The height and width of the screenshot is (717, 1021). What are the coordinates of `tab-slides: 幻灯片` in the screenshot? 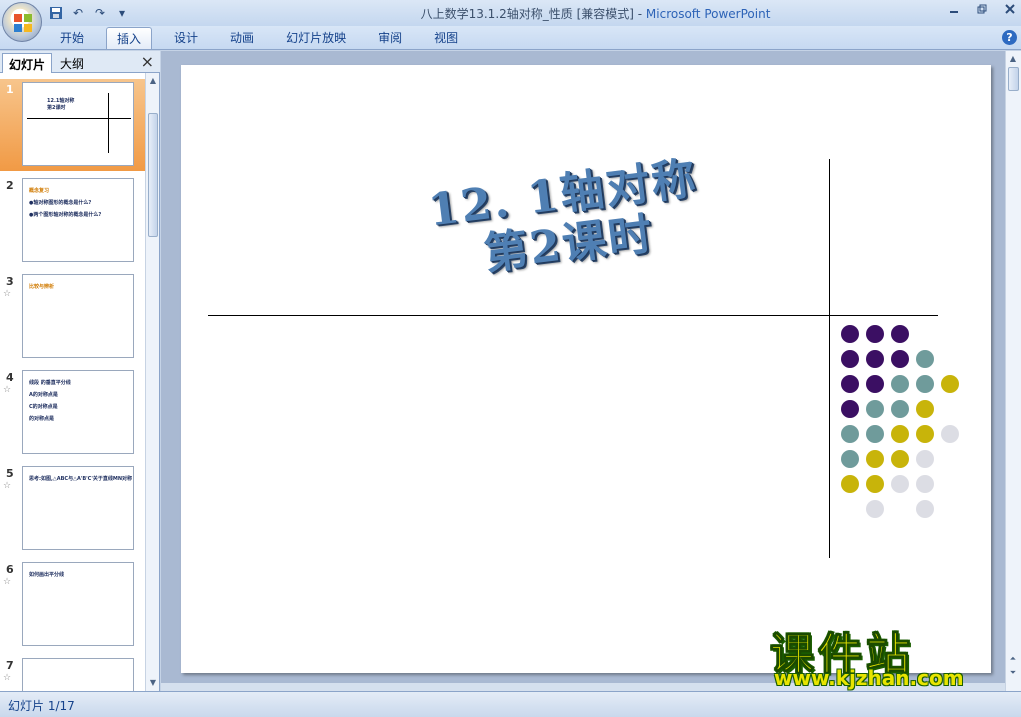 It's located at (27, 63).